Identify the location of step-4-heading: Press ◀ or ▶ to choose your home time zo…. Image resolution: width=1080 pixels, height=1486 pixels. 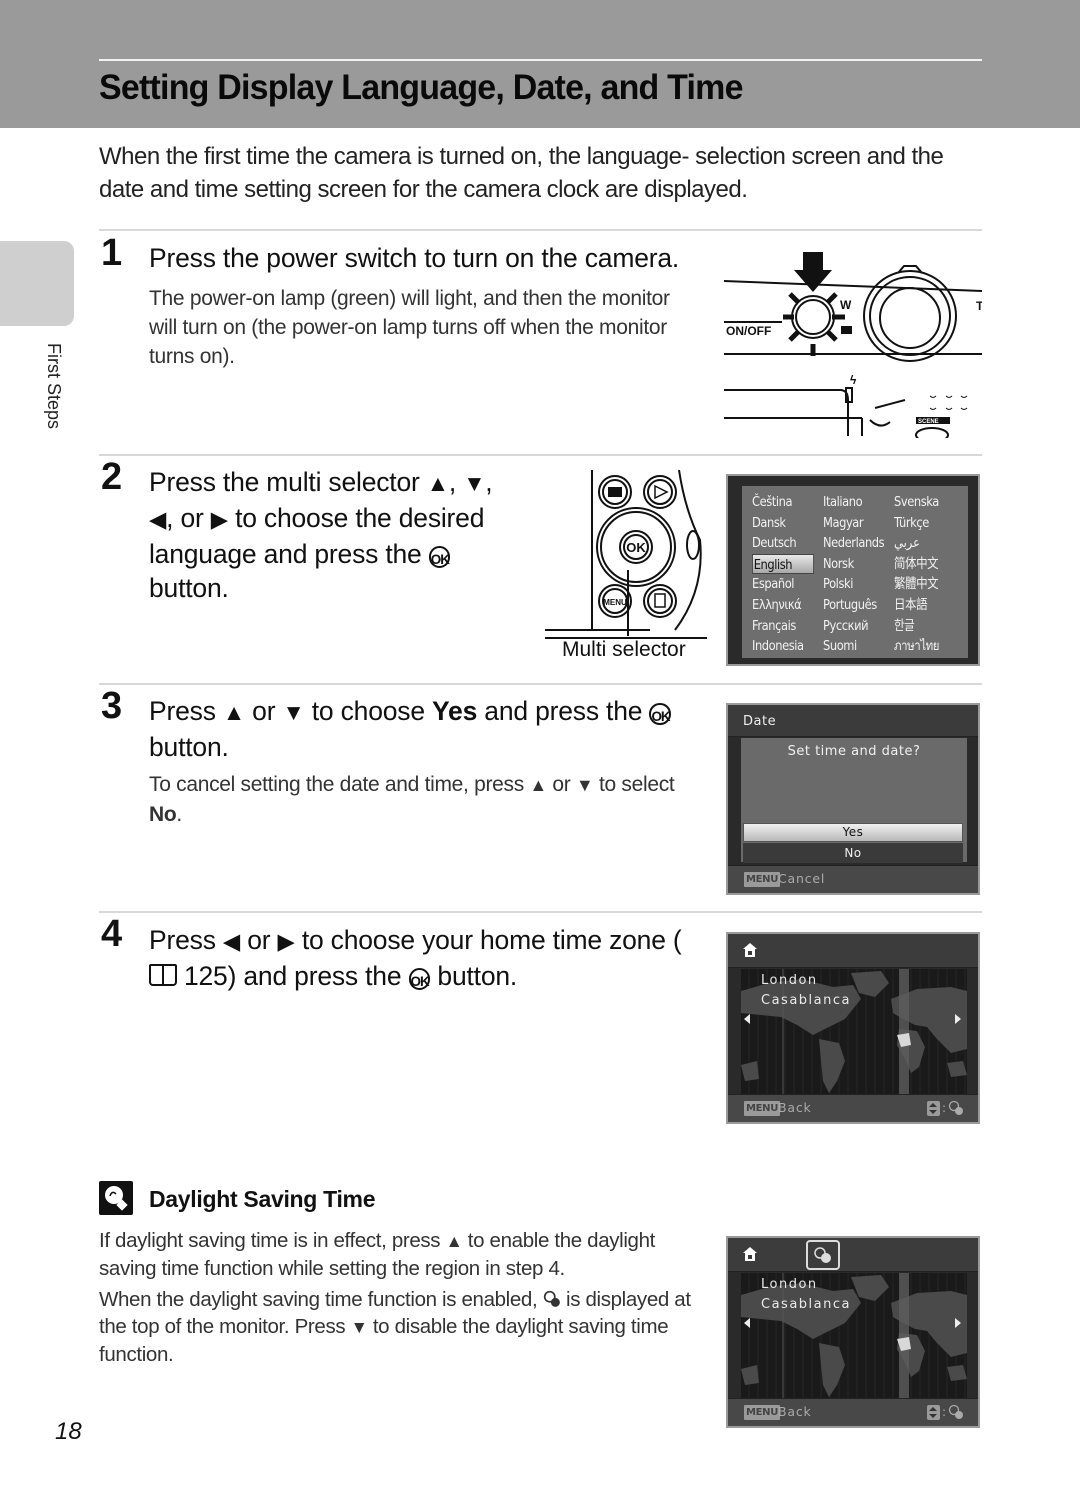
(415, 958).